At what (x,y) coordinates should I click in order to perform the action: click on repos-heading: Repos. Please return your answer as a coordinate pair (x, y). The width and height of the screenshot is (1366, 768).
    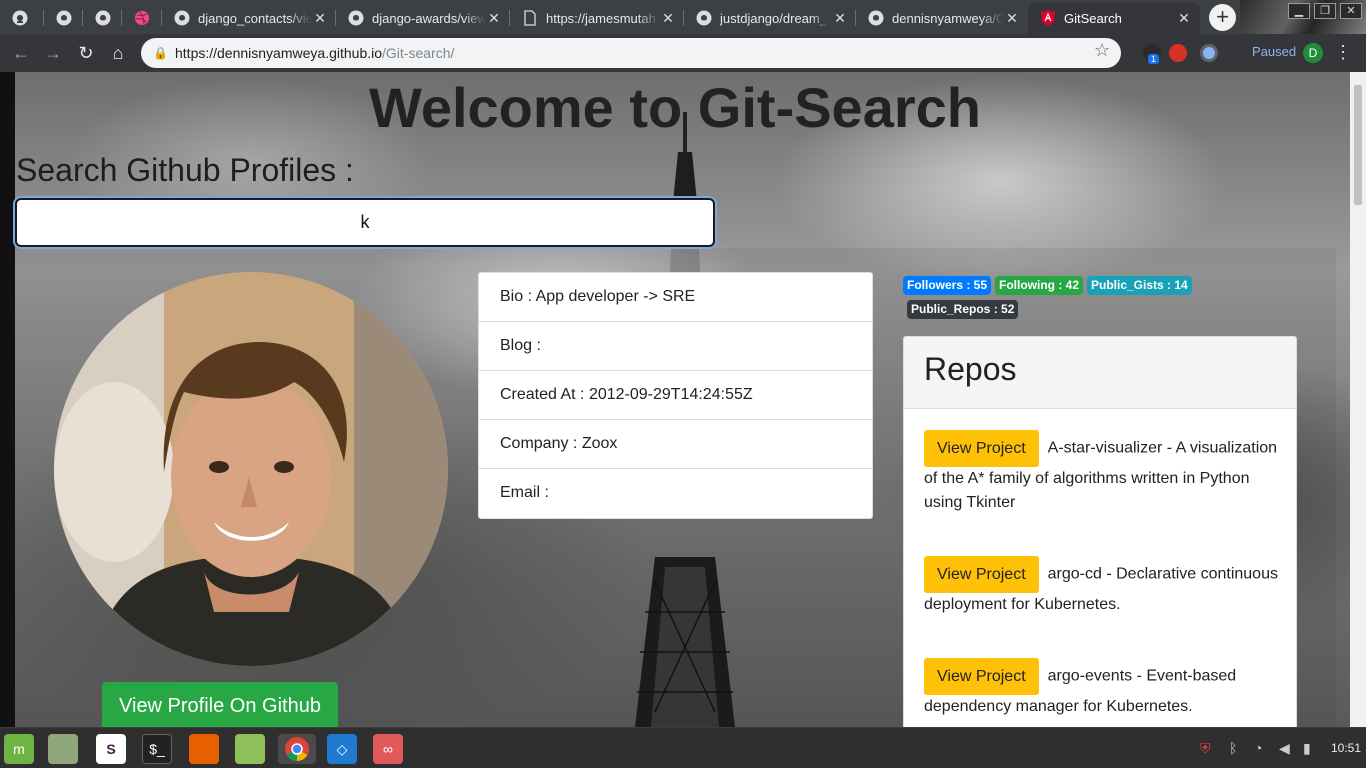
    Looking at the image, I should click on (1100, 373).